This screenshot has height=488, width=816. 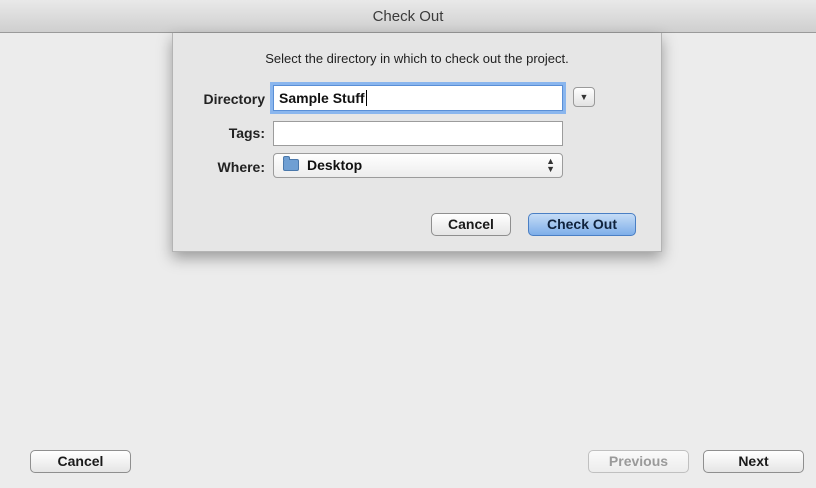 I want to click on triangle-down-icon: ▼, so click(x=584, y=97).